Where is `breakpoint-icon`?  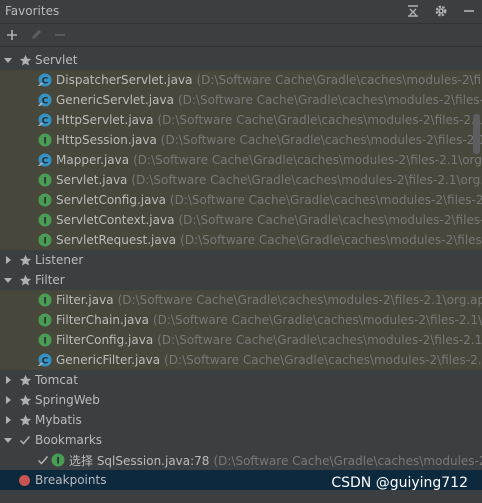 breakpoint-icon is located at coordinates (24, 480).